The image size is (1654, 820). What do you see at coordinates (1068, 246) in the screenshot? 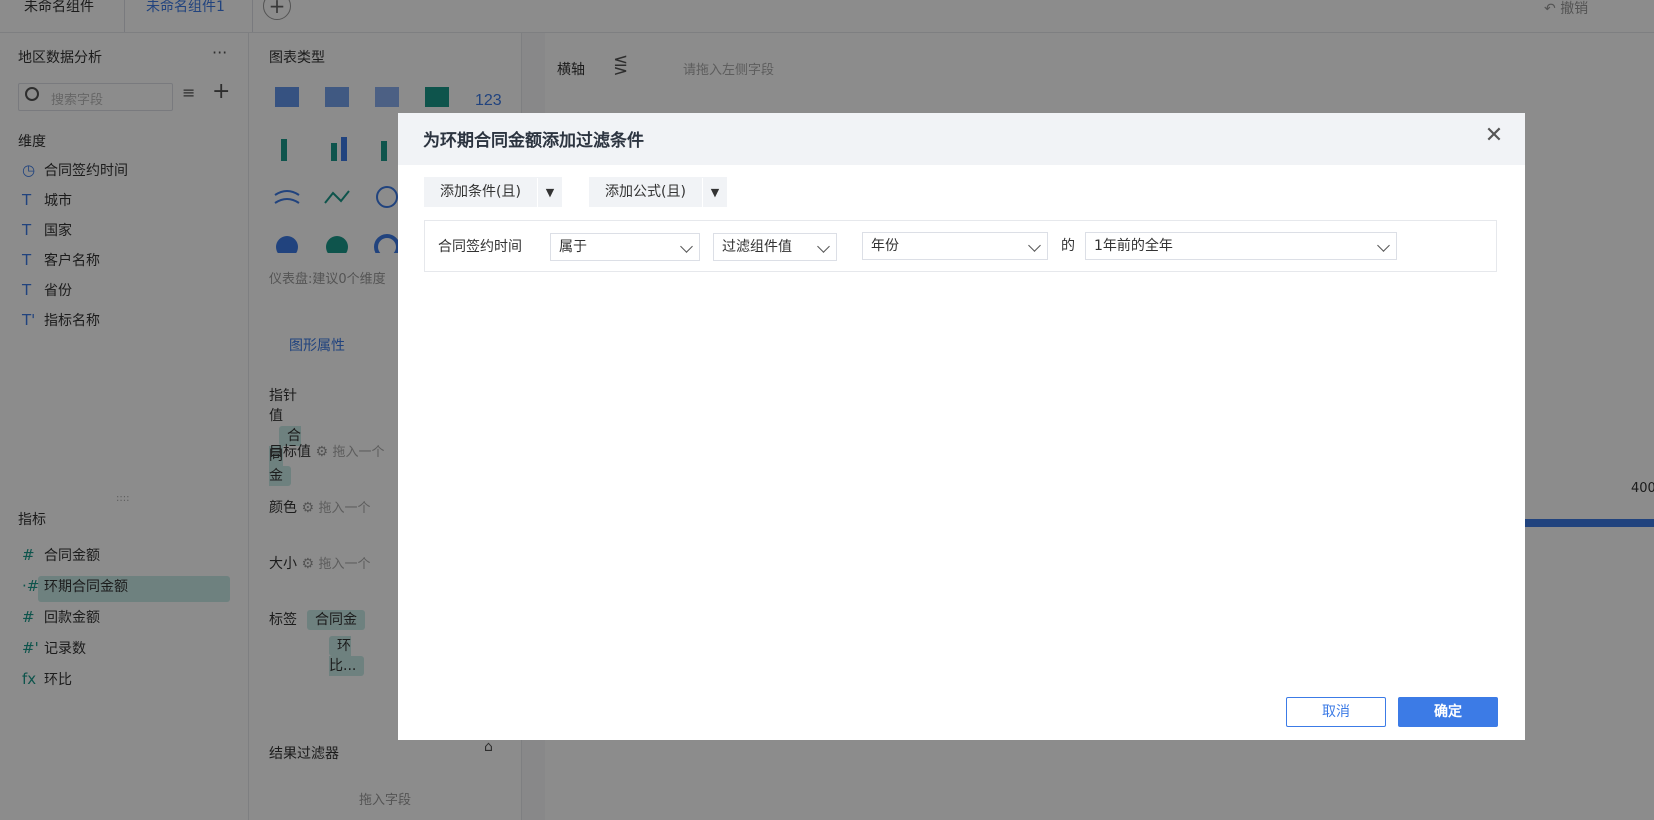
I see `connector-text: 的` at bounding box center [1068, 246].